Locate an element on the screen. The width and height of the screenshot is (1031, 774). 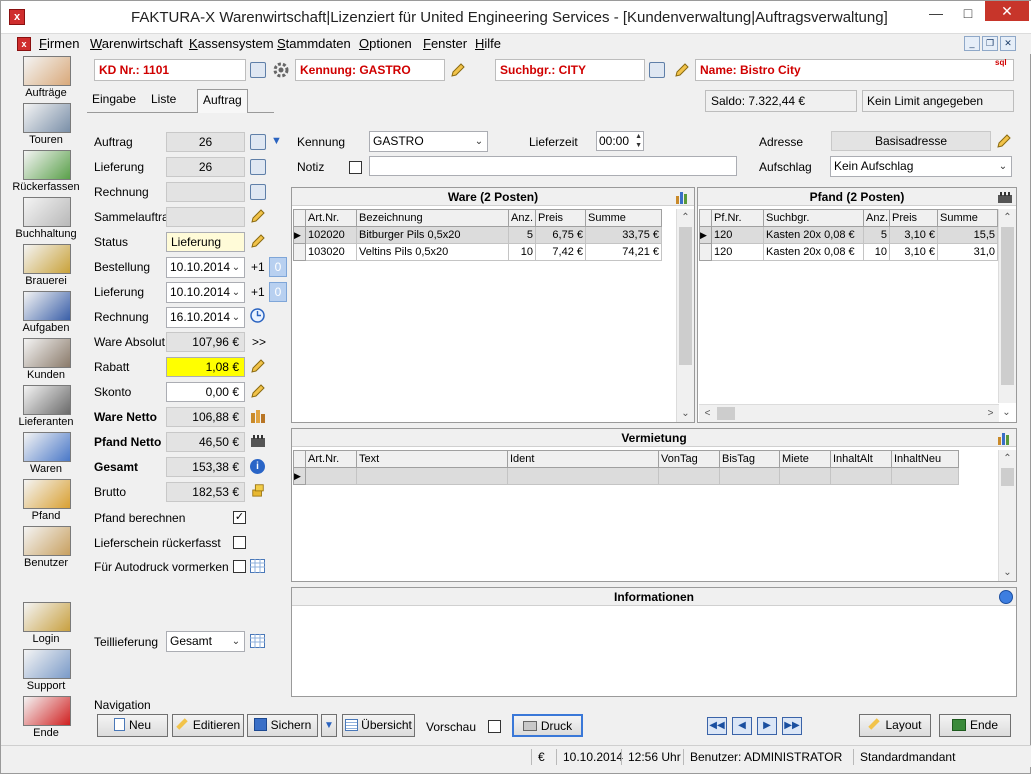
rabatt-field: 1,08 € is located at coordinates (205, 367).